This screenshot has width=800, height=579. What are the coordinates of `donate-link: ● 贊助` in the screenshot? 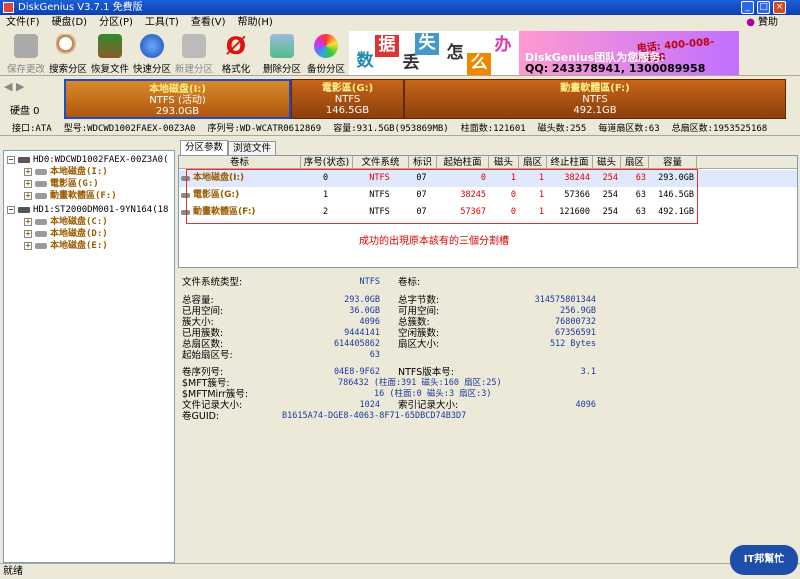 It's located at (762, 22).